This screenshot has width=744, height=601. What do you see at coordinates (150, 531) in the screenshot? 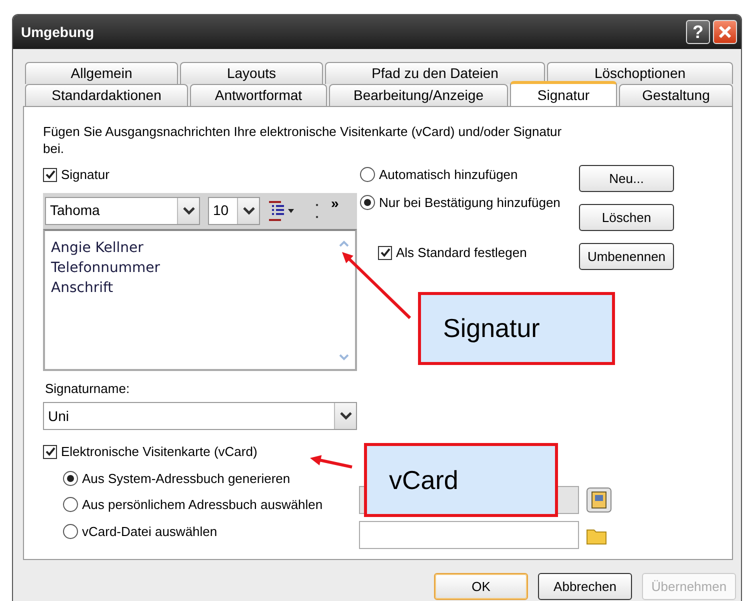
I see `radio-label: vCard-Datei auswählen` at bounding box center [150, 531].